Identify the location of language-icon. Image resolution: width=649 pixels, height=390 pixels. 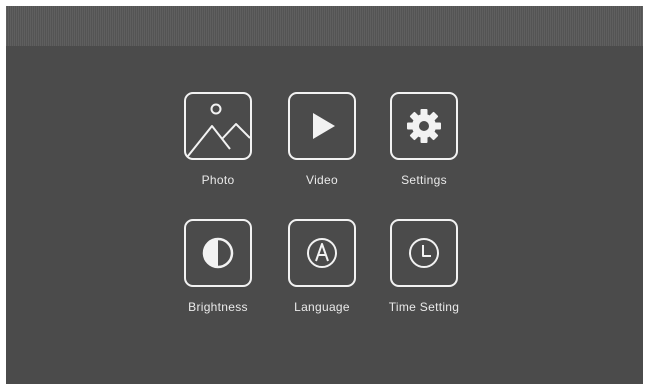
(322, 253).